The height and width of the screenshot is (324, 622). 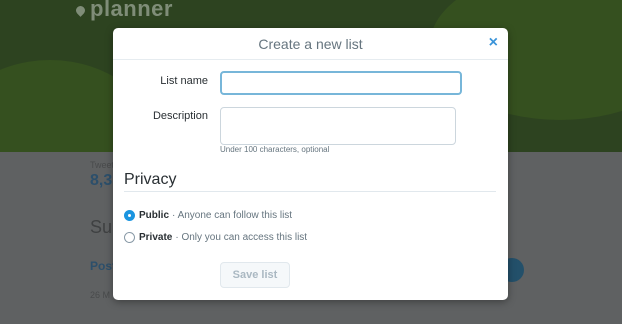 I want to click on privacy-divider, so click(x=310, y=191).